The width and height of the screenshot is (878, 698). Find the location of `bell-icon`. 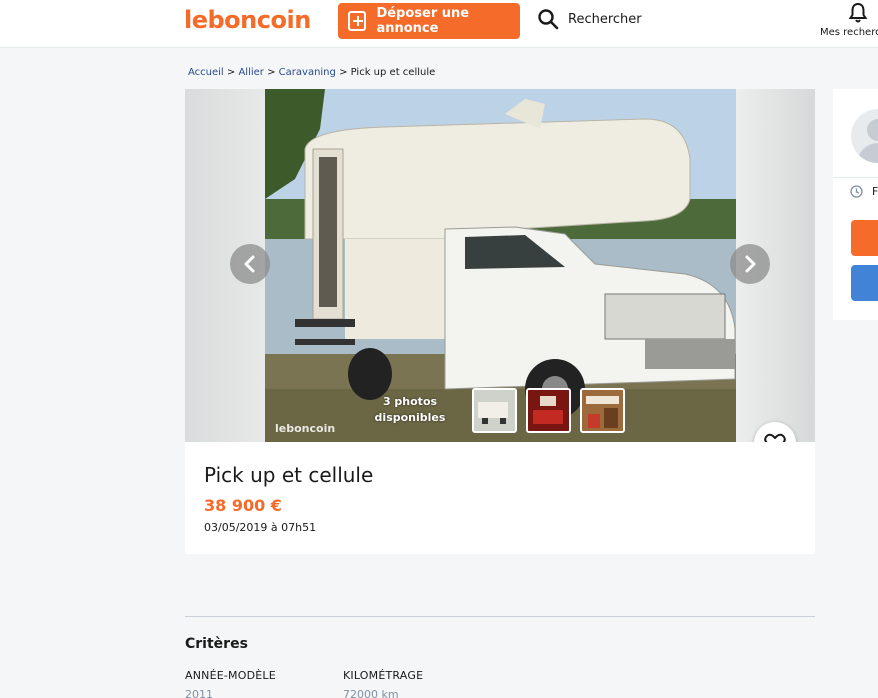

bell-icon is located at coordinates (858, 13).